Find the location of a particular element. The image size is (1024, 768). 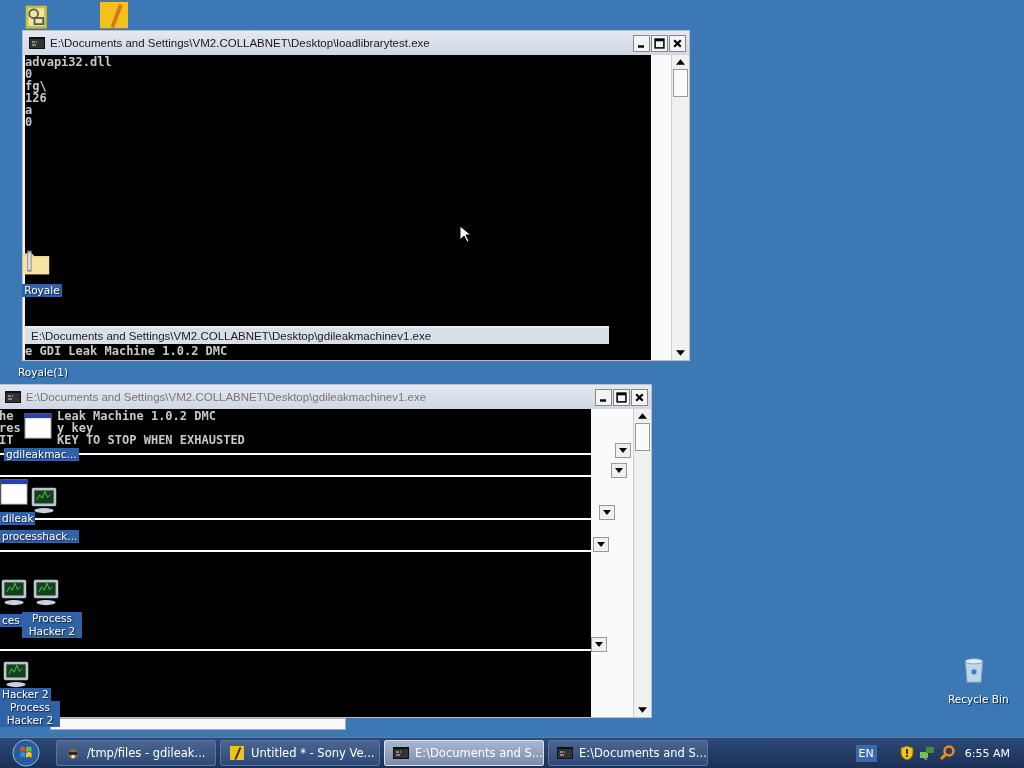

console-text: IT is located at coordinates (7, 440).